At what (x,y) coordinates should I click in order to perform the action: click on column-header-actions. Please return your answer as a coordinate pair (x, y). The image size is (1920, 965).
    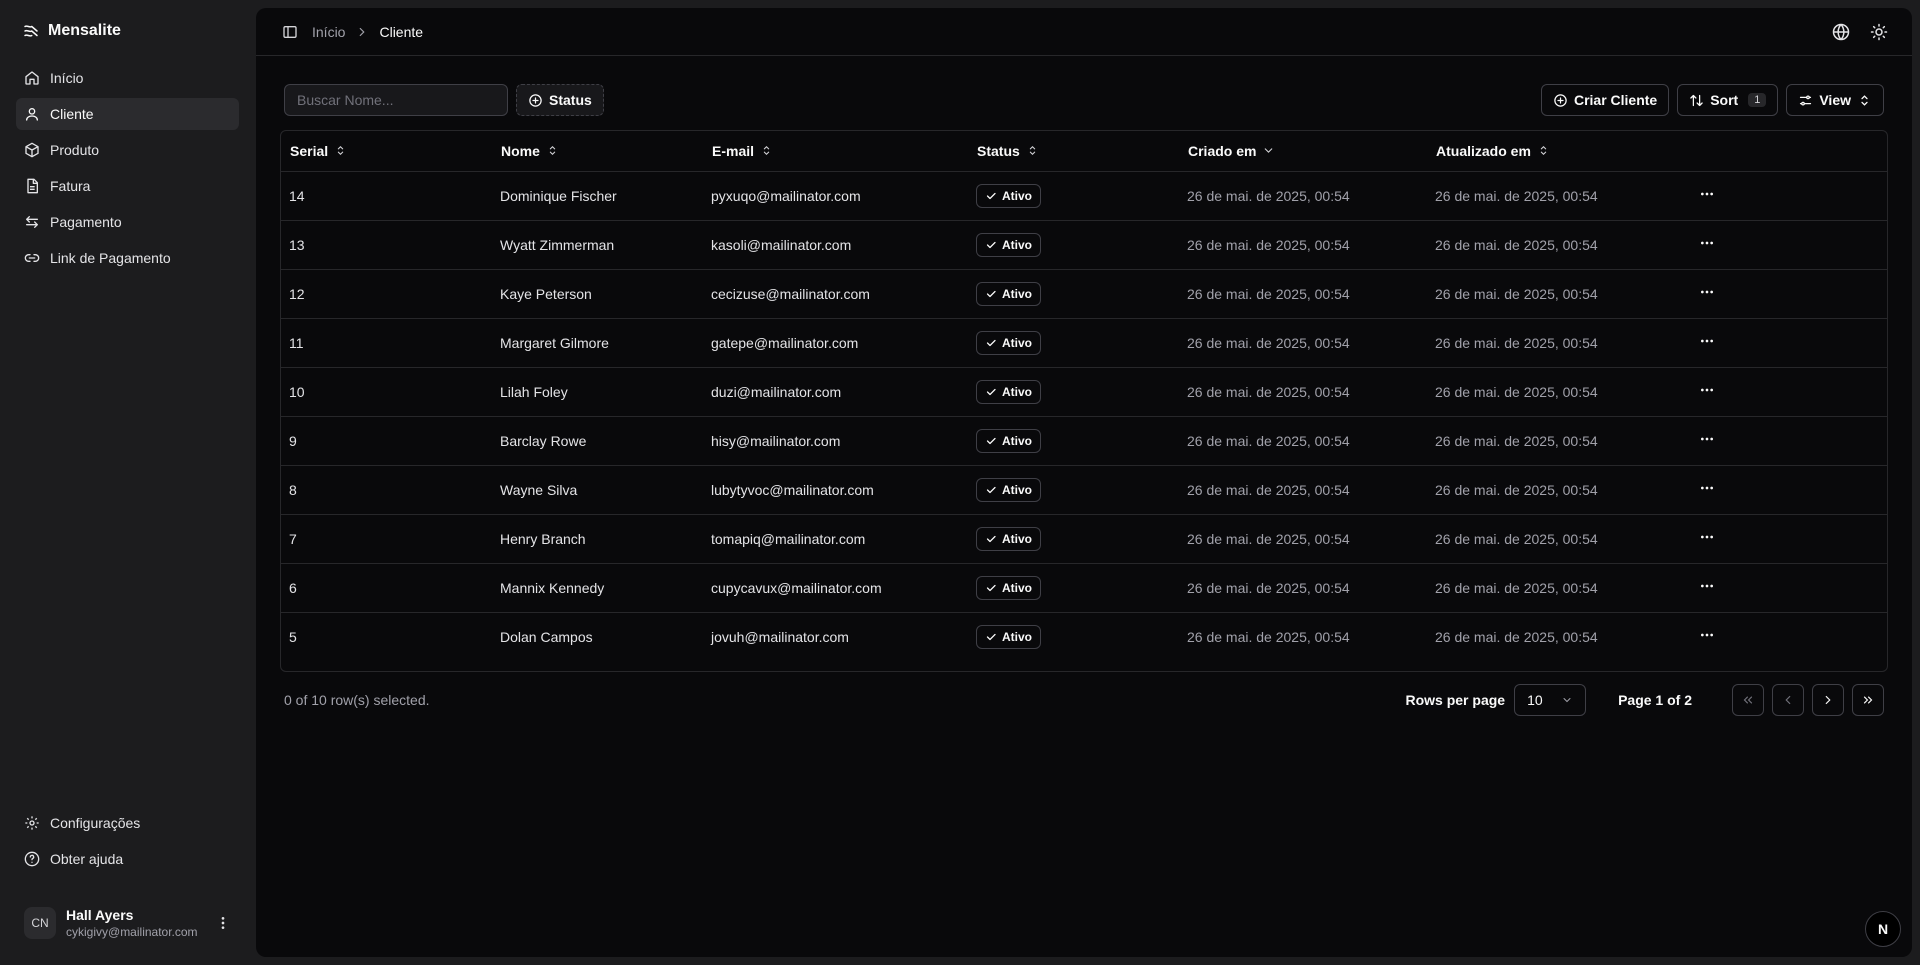
    Looking at the image, I should click on (1785, 151).